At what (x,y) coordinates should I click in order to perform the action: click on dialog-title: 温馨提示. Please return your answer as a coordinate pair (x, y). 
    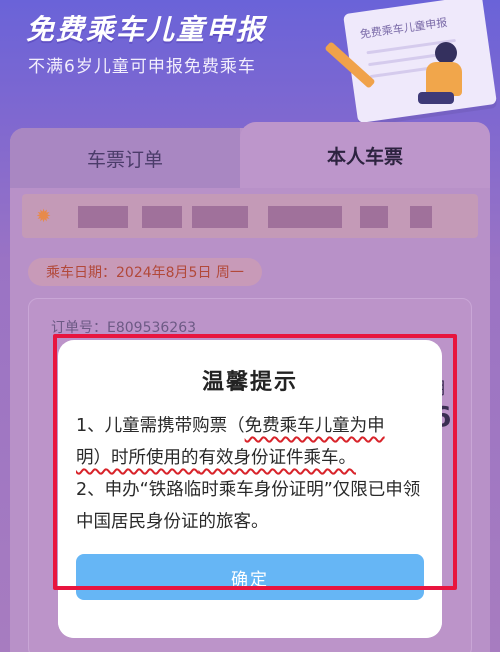
    Looking at the image, I should click on (249, 382).